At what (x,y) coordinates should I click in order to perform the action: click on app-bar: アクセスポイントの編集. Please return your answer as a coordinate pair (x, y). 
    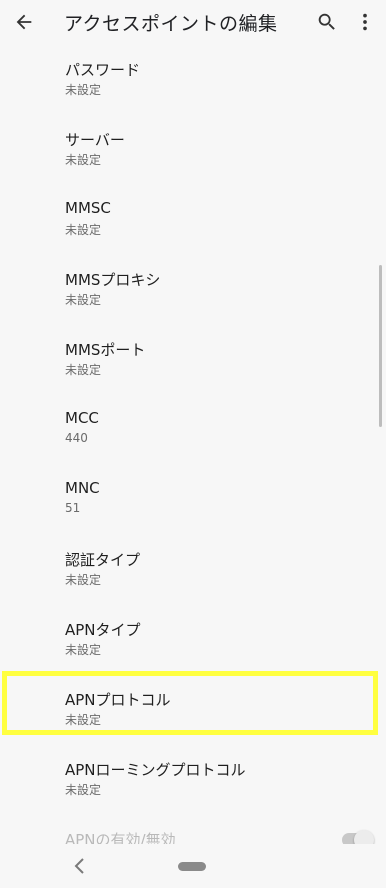
    Looking at the image, I should click on (193, 22).